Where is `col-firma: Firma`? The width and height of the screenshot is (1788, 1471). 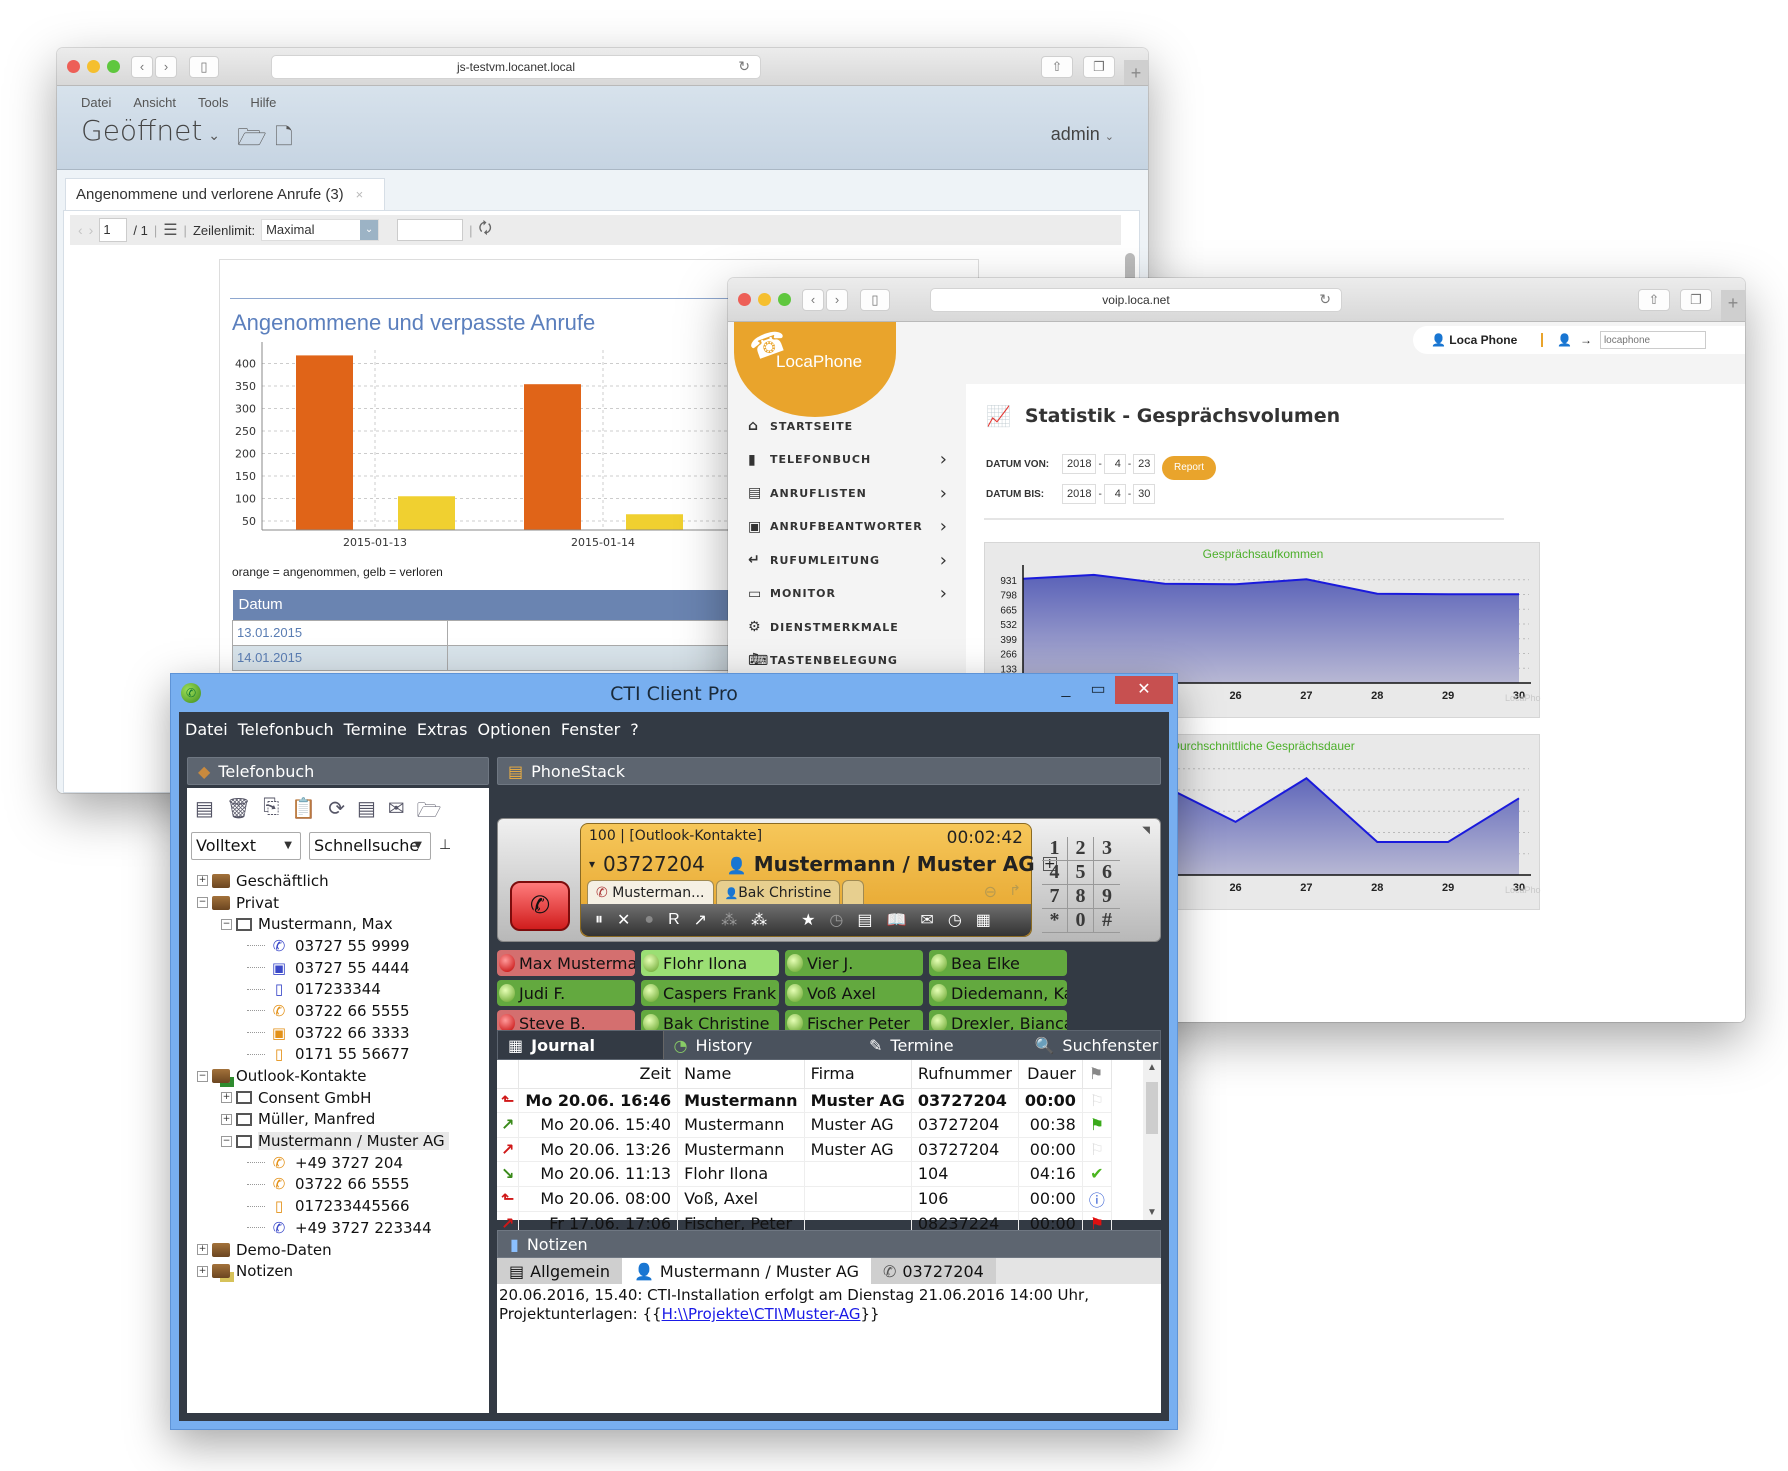 col-firma: Firma is located at coordinates (858, 1074).